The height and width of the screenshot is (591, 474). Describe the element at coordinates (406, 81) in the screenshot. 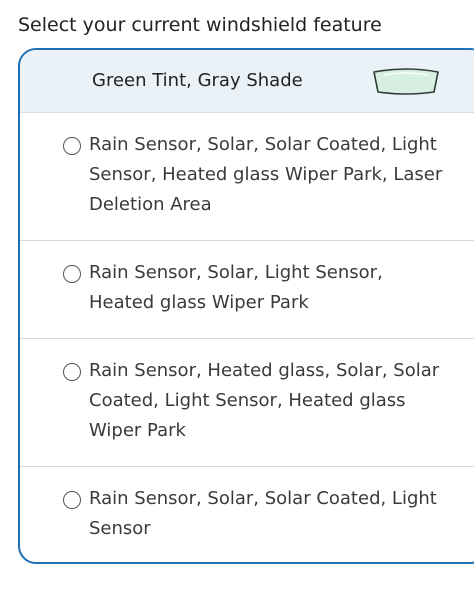

I see `windshield-icon` at that location.